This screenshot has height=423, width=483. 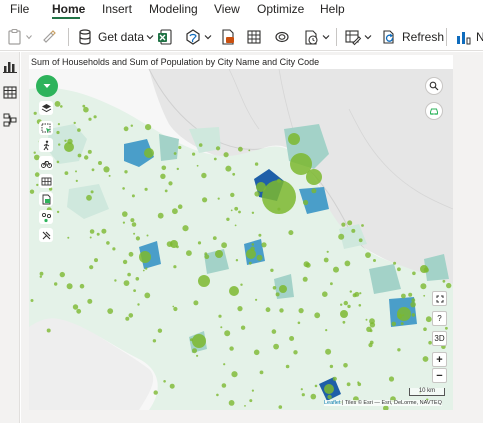 I want to click on table-view-button, so click(x=10, y=92).